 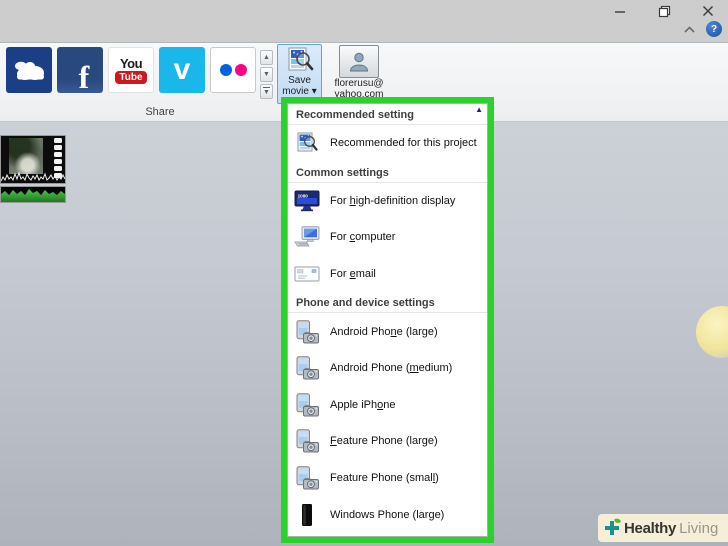 I want to click on clip-thumbnail, so click(x=33, y=159).